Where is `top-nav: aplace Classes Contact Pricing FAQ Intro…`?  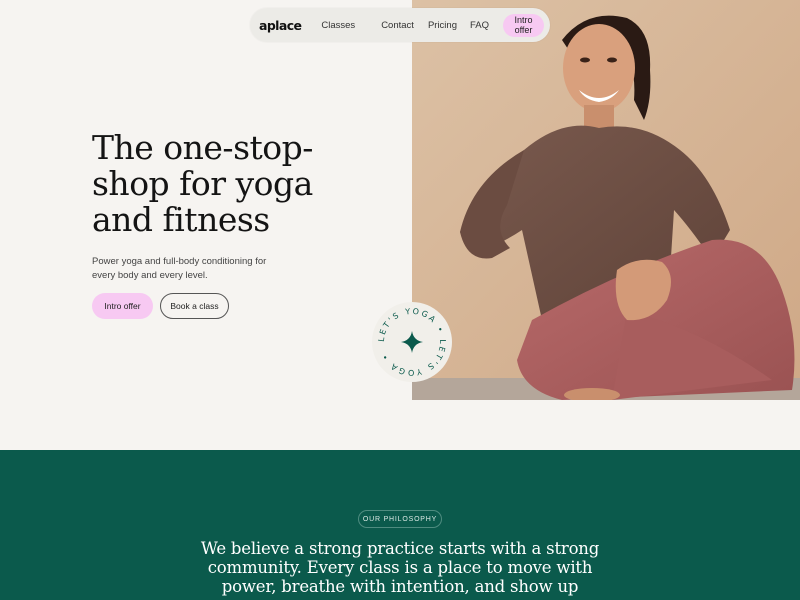 top-nav: aplace Classes Contact Pricing FAQ Intro… is located at coordinates (400, 25).